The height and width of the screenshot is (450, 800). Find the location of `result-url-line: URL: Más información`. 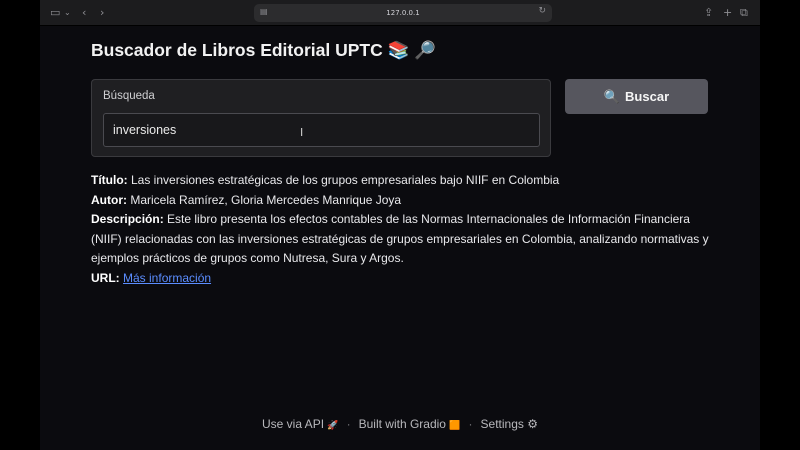

result-url-line: URL: Más información is located at coordinates (401, 279).